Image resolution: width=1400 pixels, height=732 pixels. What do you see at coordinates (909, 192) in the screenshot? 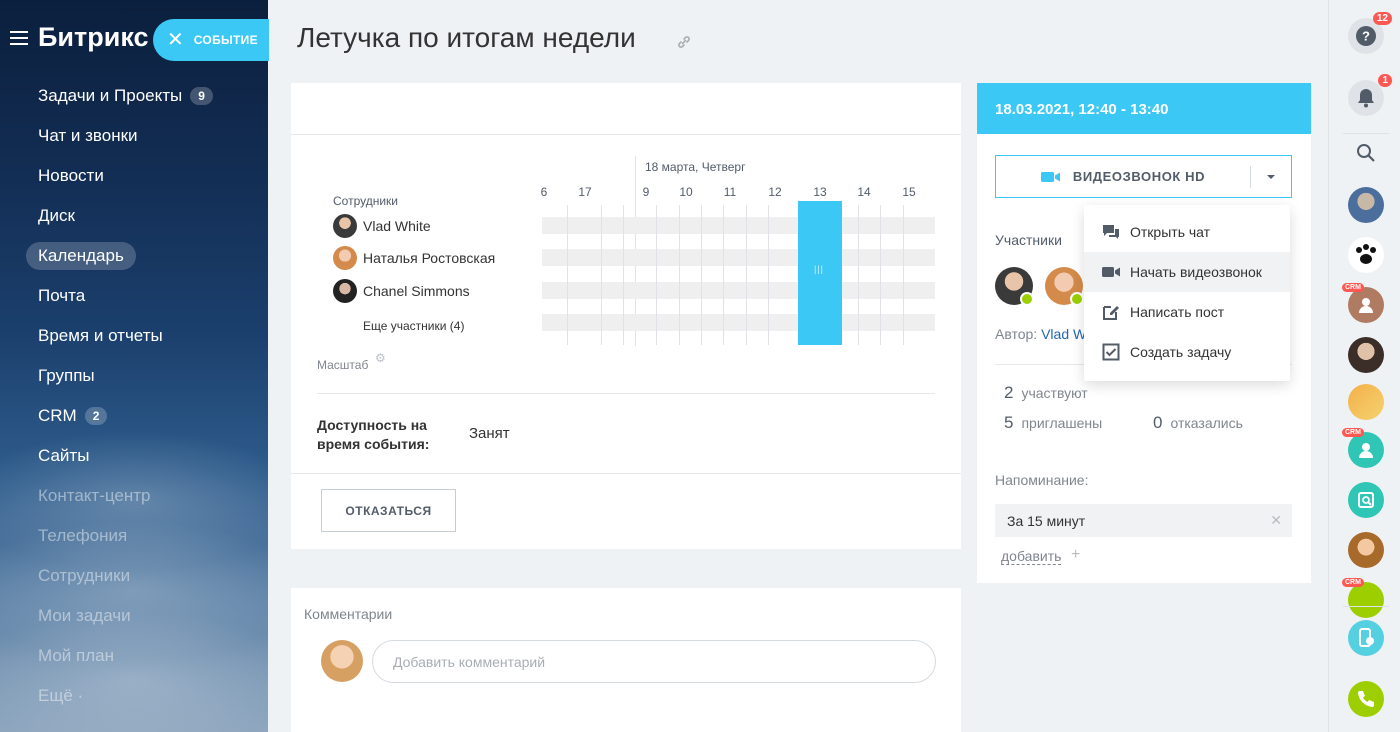
I see `hour-label: 15` at bounding box center [909, 192].